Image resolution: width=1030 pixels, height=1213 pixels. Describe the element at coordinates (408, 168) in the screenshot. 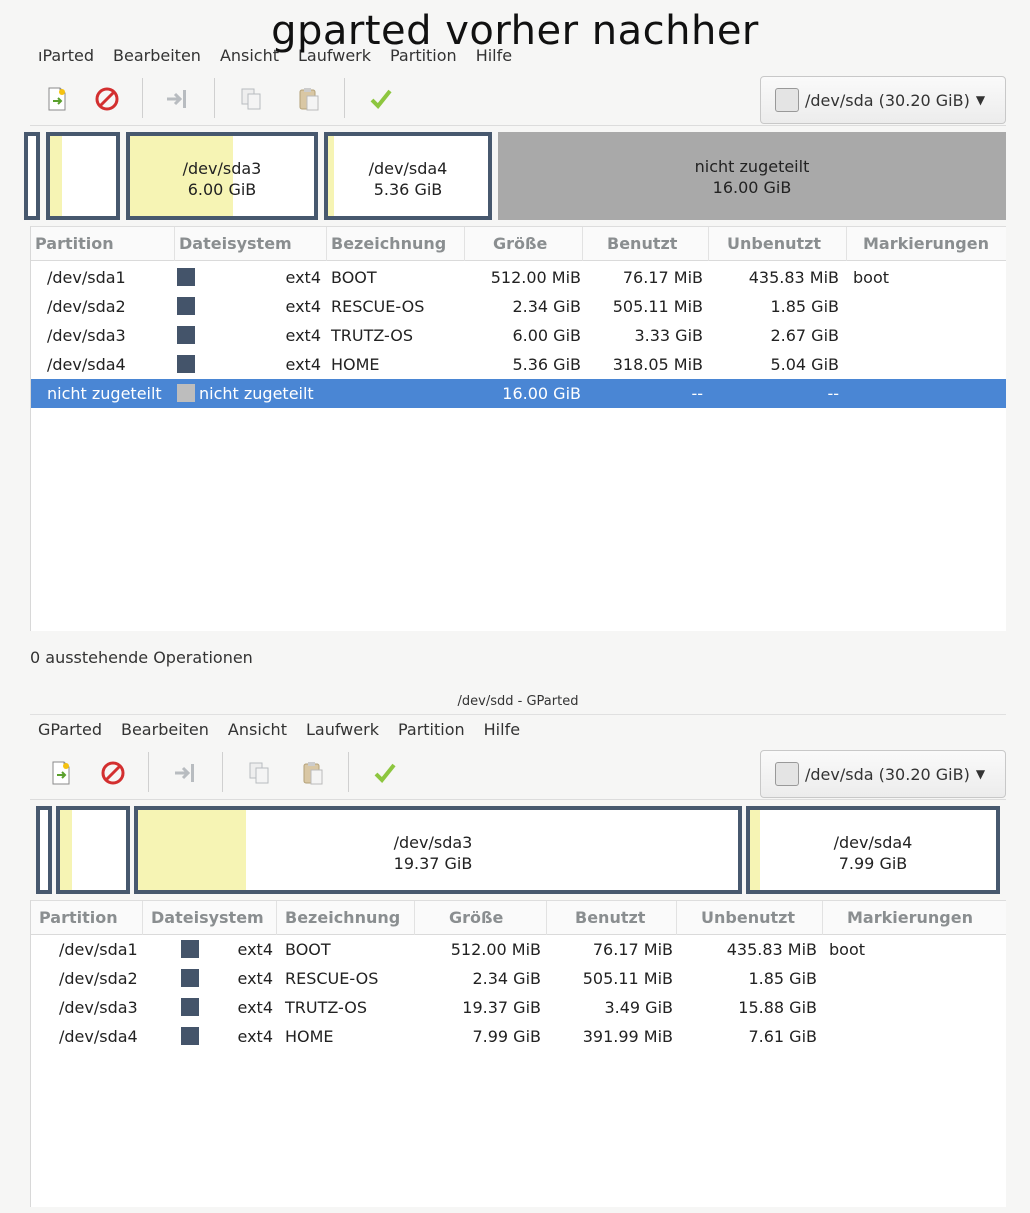

I see `seg-name: /dev/sda4` at that location.